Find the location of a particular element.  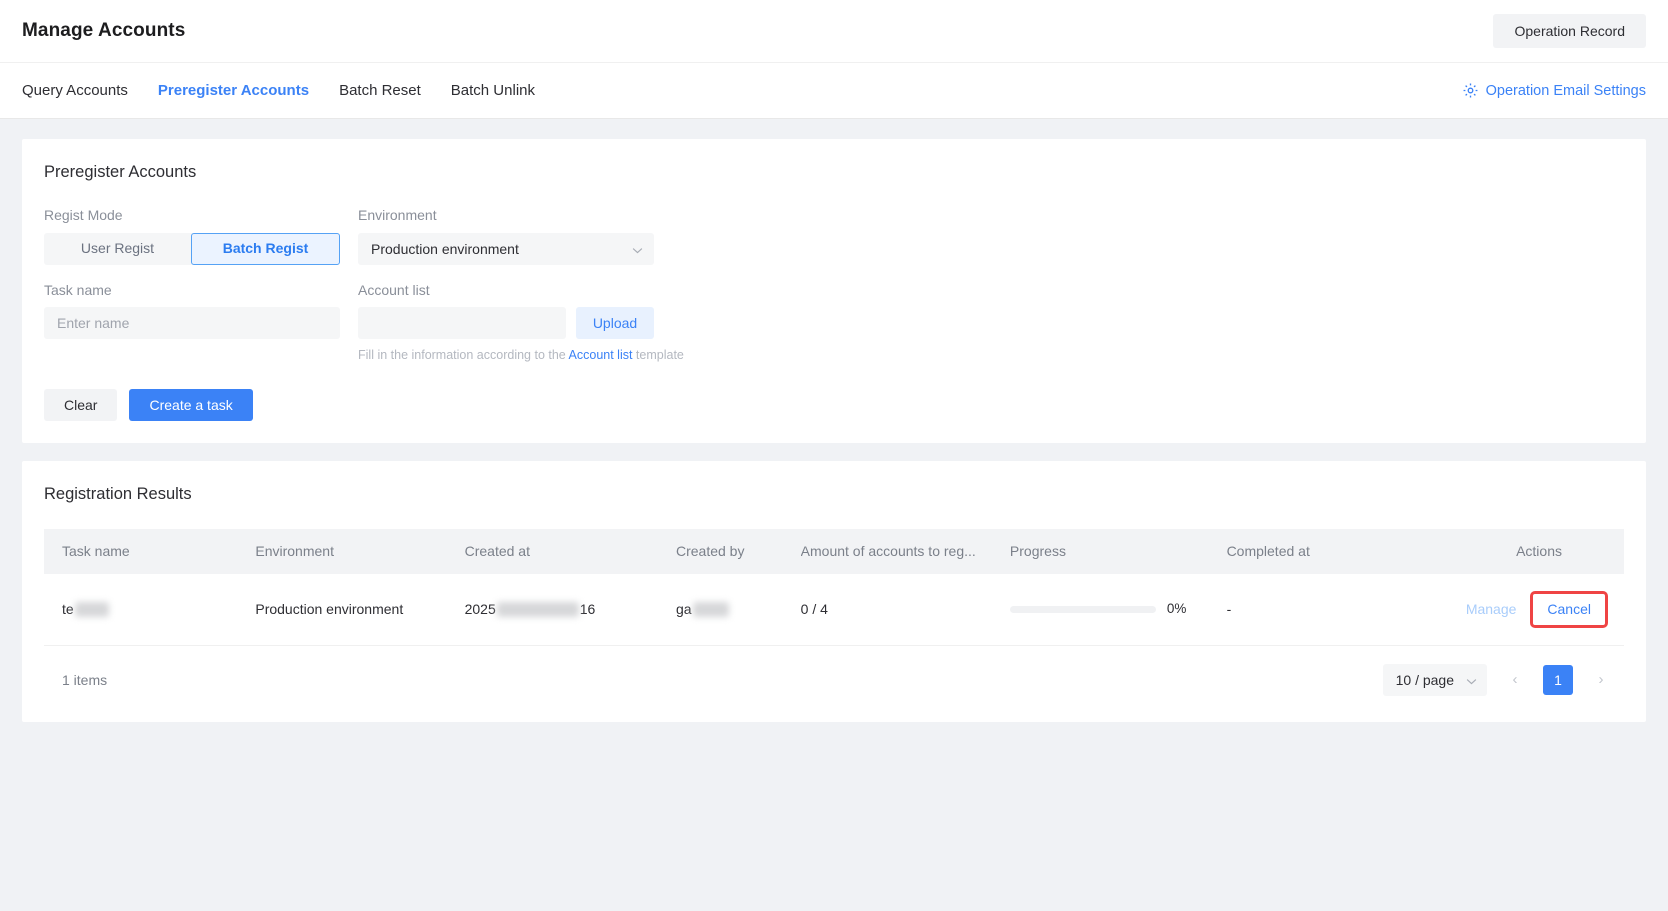

pagination-bar: 1 items 10 / page ‹ 1 › is located at coordinates (834, 673).